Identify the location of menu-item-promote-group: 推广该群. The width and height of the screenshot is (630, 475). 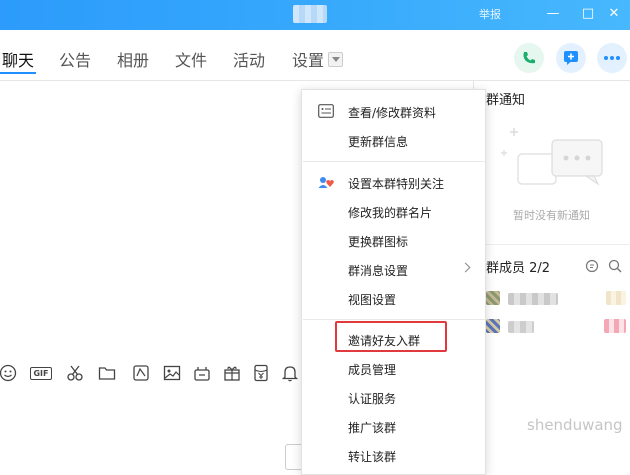
(372, 427).